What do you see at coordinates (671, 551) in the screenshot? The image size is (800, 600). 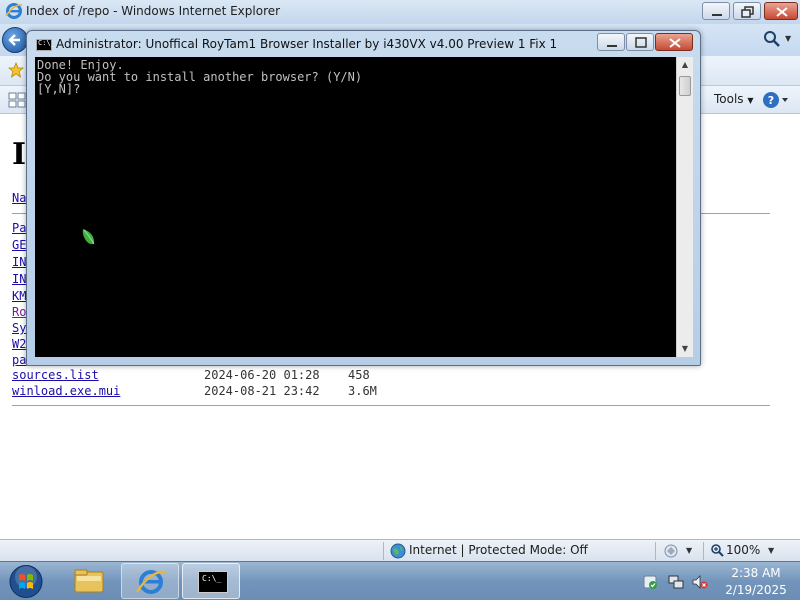 I see `popup-blocker-icon` at bounding box center [671, 551].